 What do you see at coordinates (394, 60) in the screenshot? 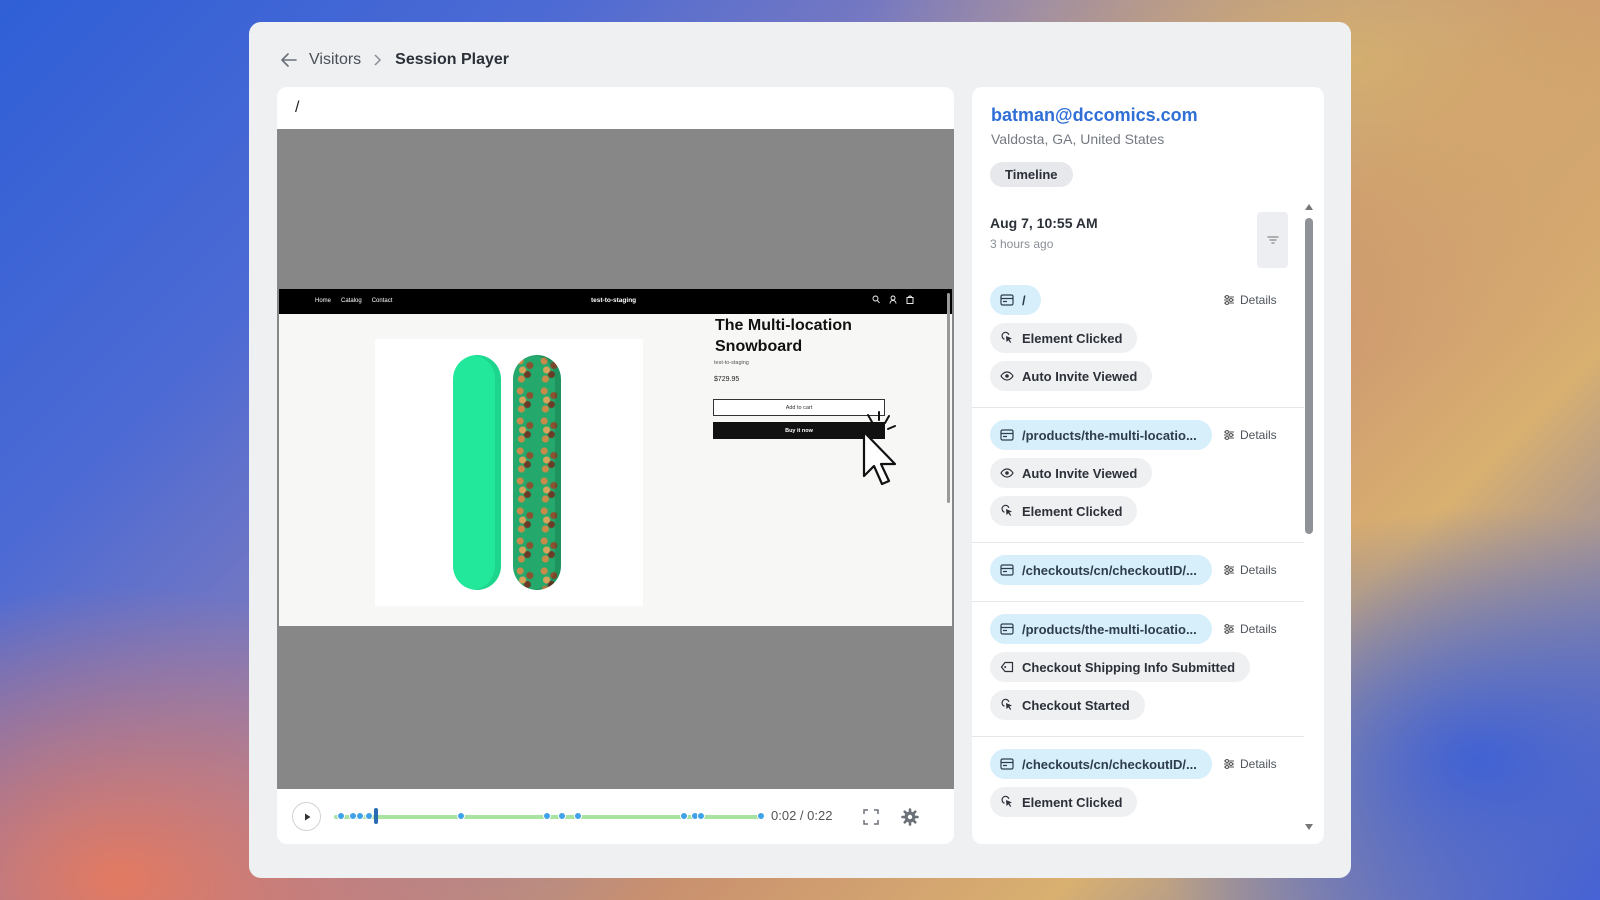
I see `breadcrumb: Visitors Session Player` at bounding box center [394, 60].